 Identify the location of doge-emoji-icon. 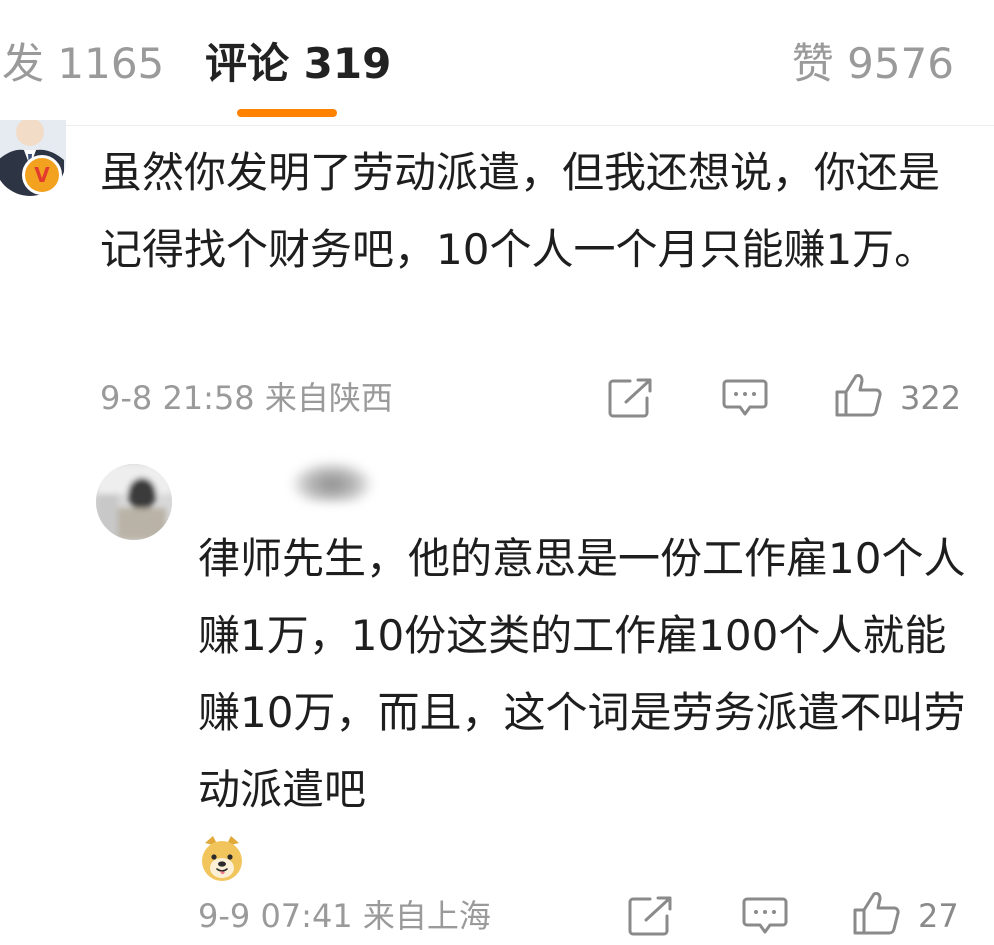
(222, 858).